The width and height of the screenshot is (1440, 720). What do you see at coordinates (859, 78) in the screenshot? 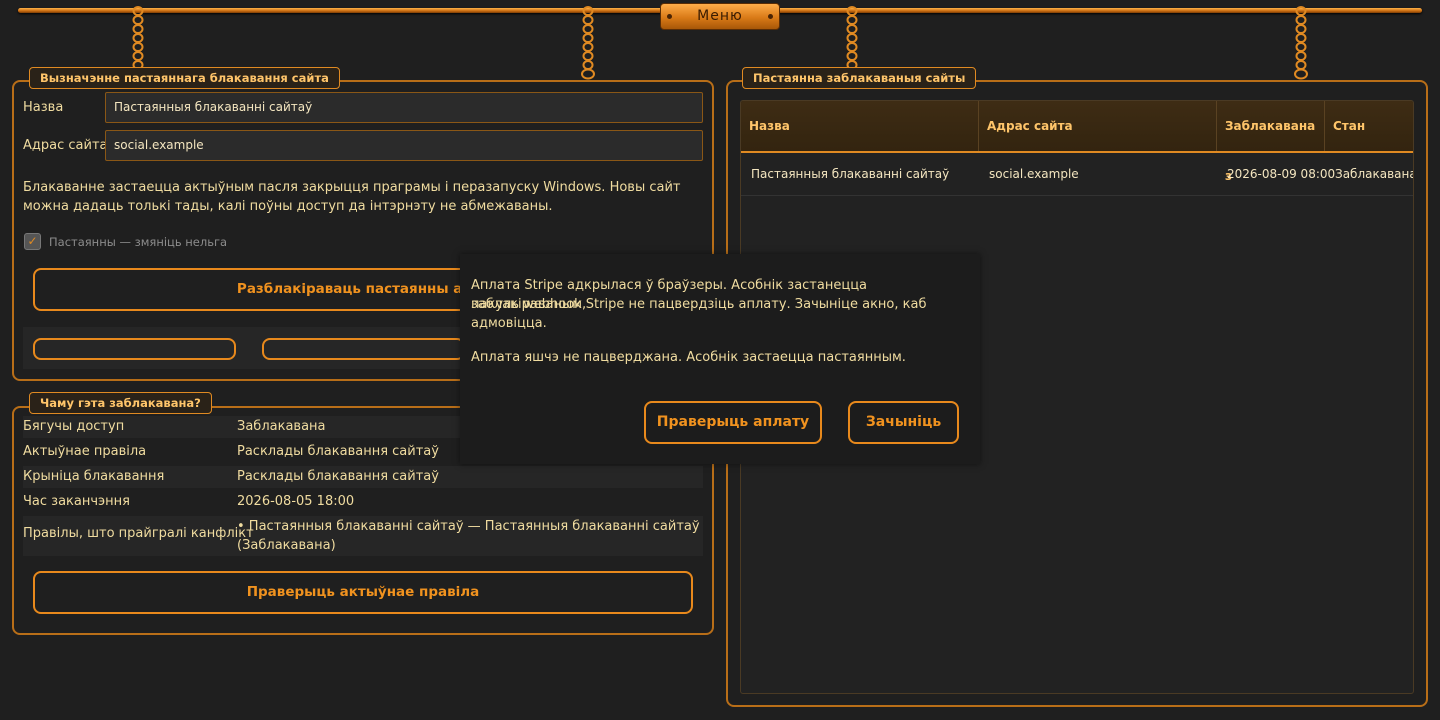
I see `blocked-sites-panel-title: Пастаянна заблакаваныя сайты` at bounding box center [859, 78].